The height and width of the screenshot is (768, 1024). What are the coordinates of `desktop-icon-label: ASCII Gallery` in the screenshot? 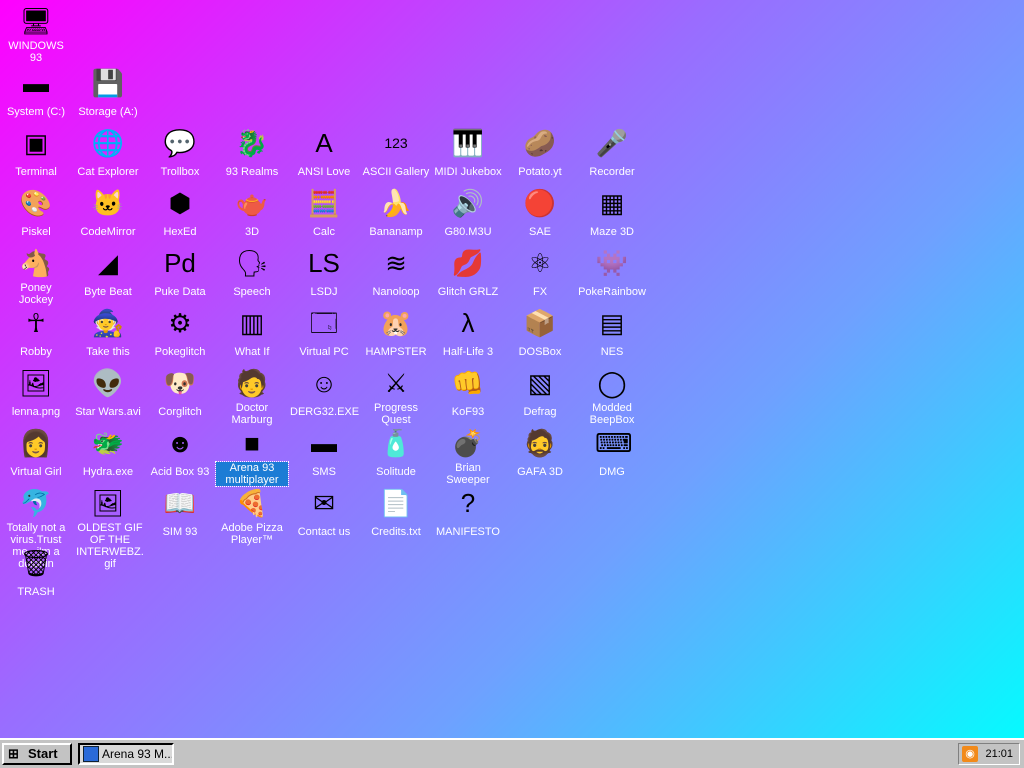 It's located at (396, 172).